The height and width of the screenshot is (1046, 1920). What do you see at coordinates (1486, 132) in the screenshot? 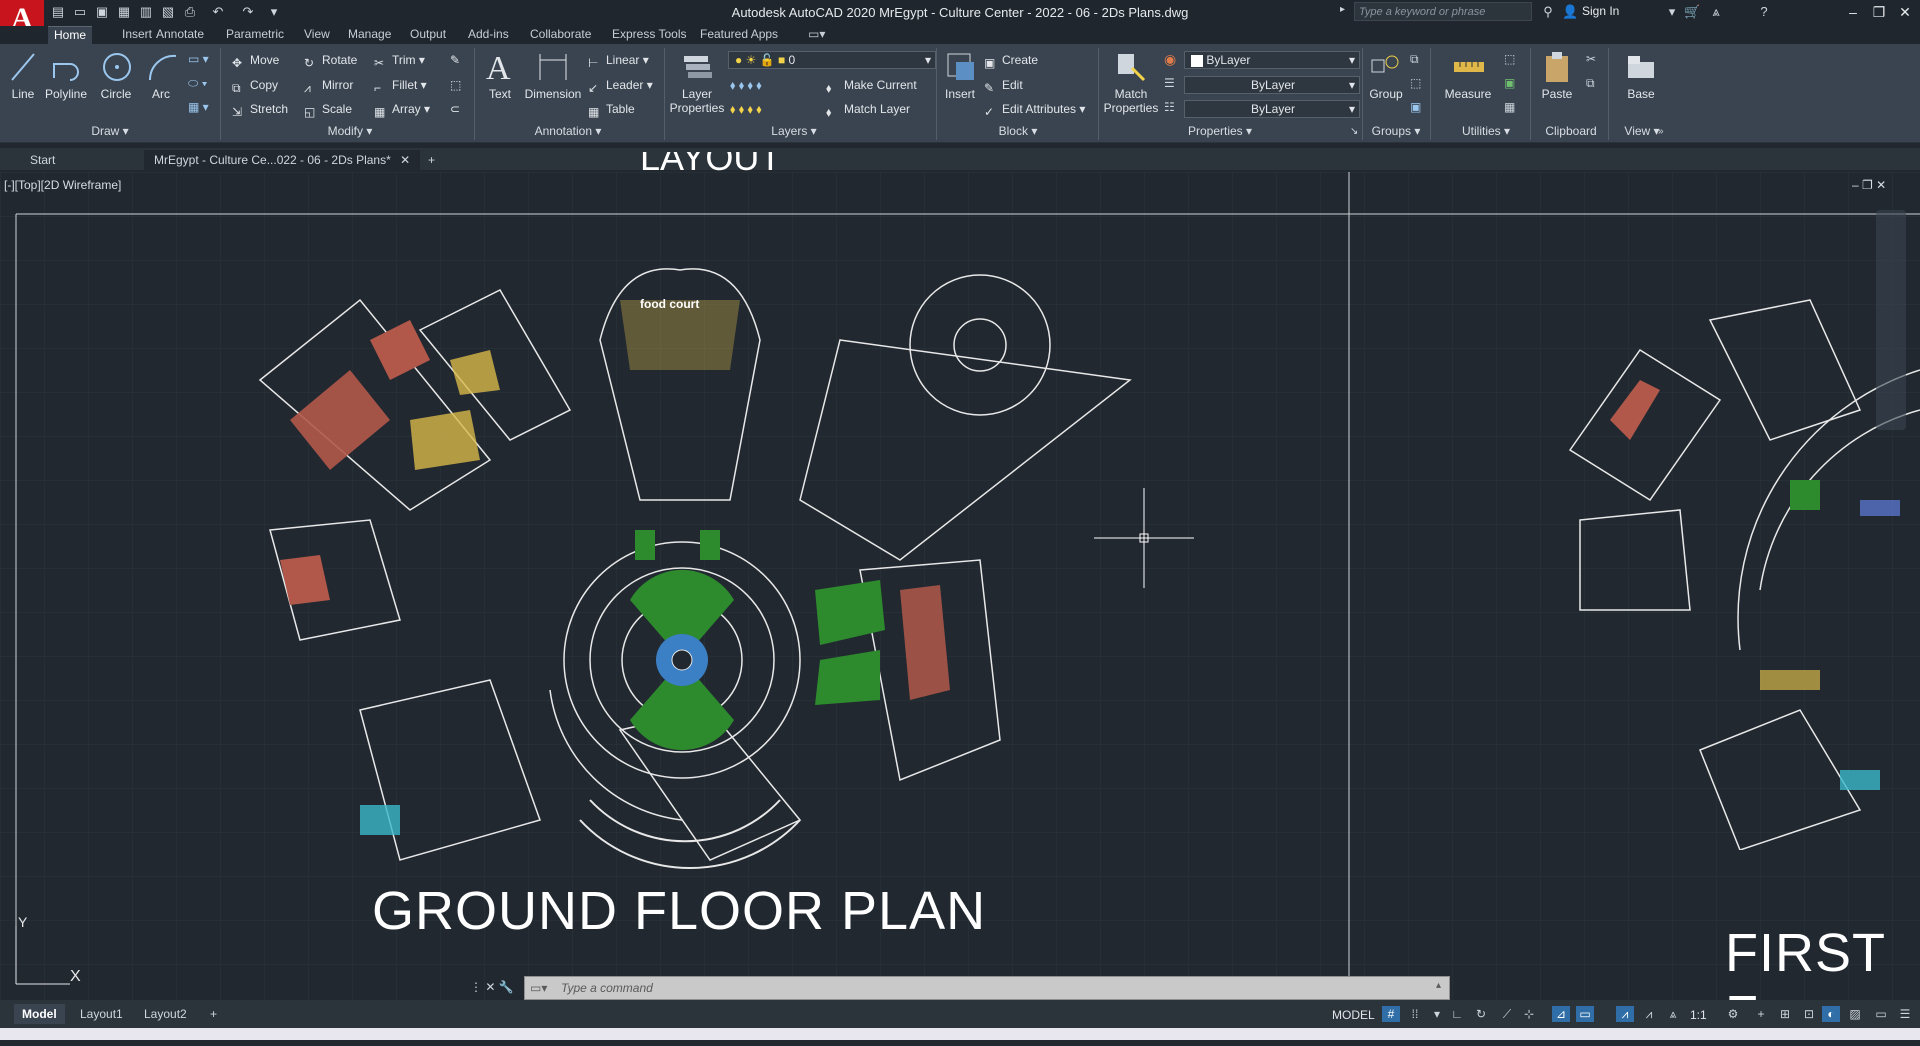
I see `utilities-panel-label: Utilities ▾` at bounding box center [1486, 132].